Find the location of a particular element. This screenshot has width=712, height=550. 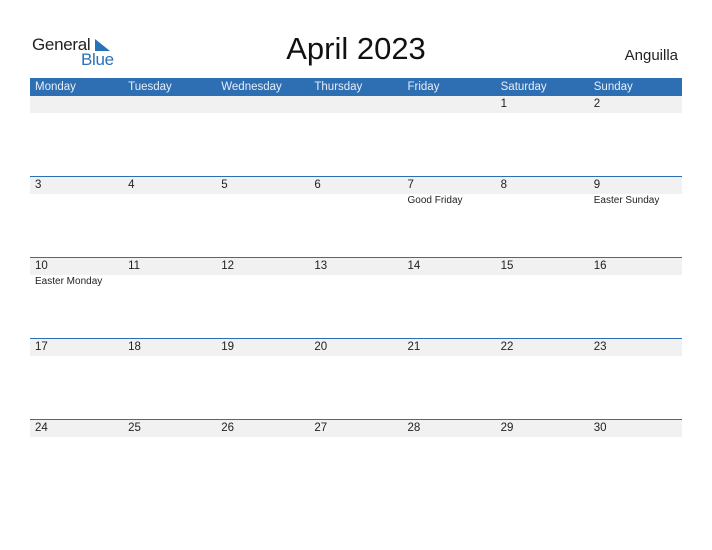

day-number: 4 is located at coordinates (131, 185).